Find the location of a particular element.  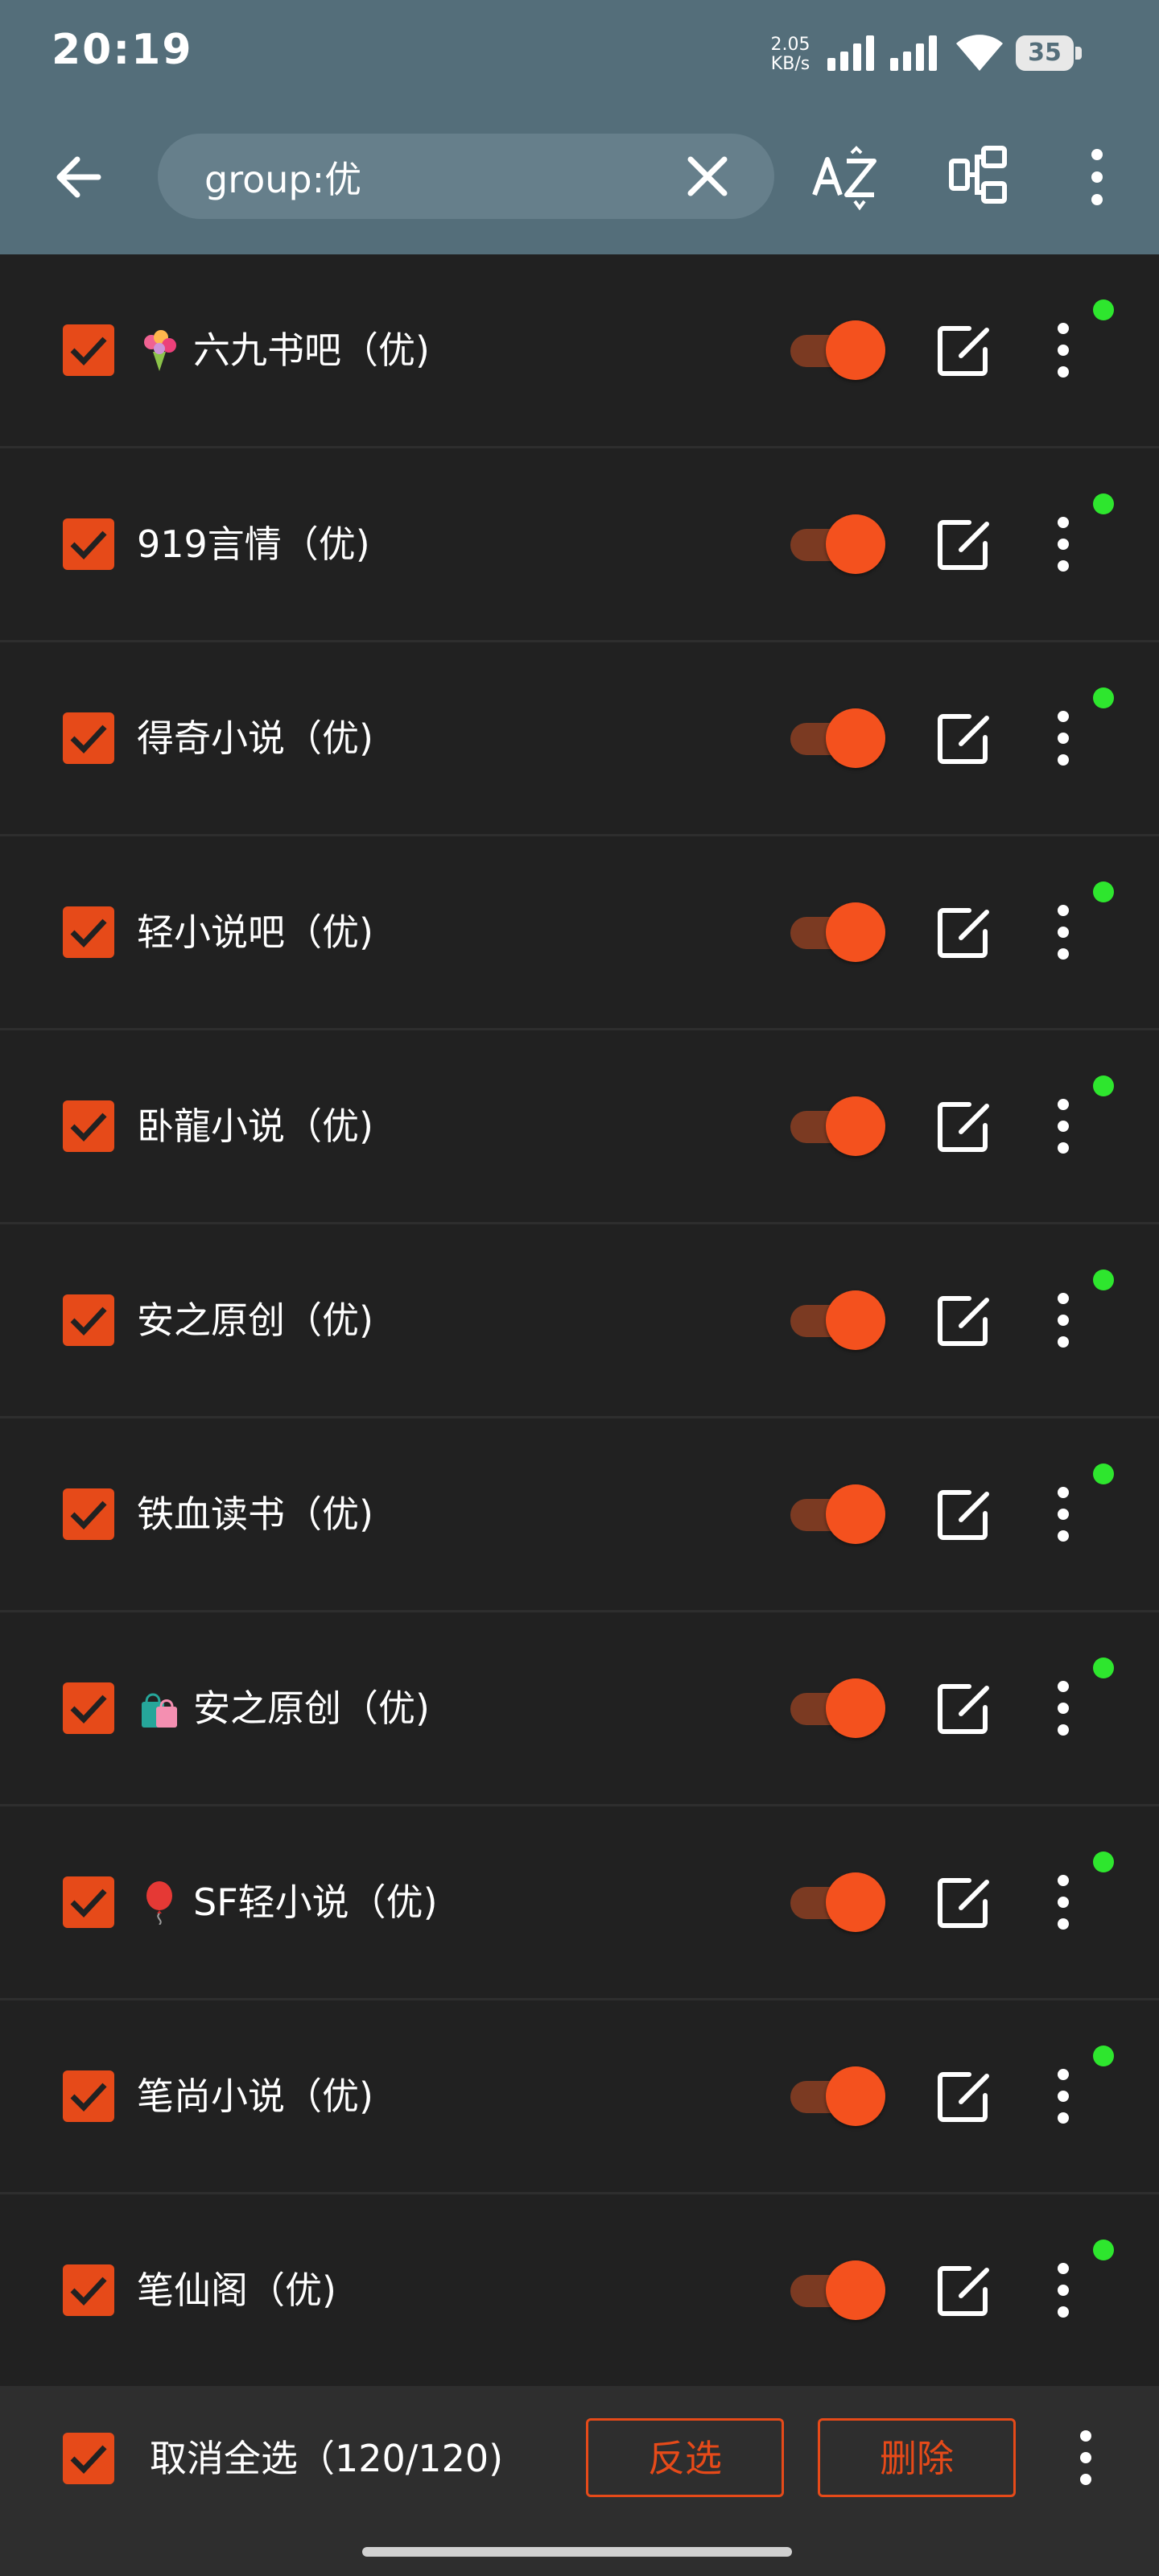

group-icon is located at coordinates (978, 174).